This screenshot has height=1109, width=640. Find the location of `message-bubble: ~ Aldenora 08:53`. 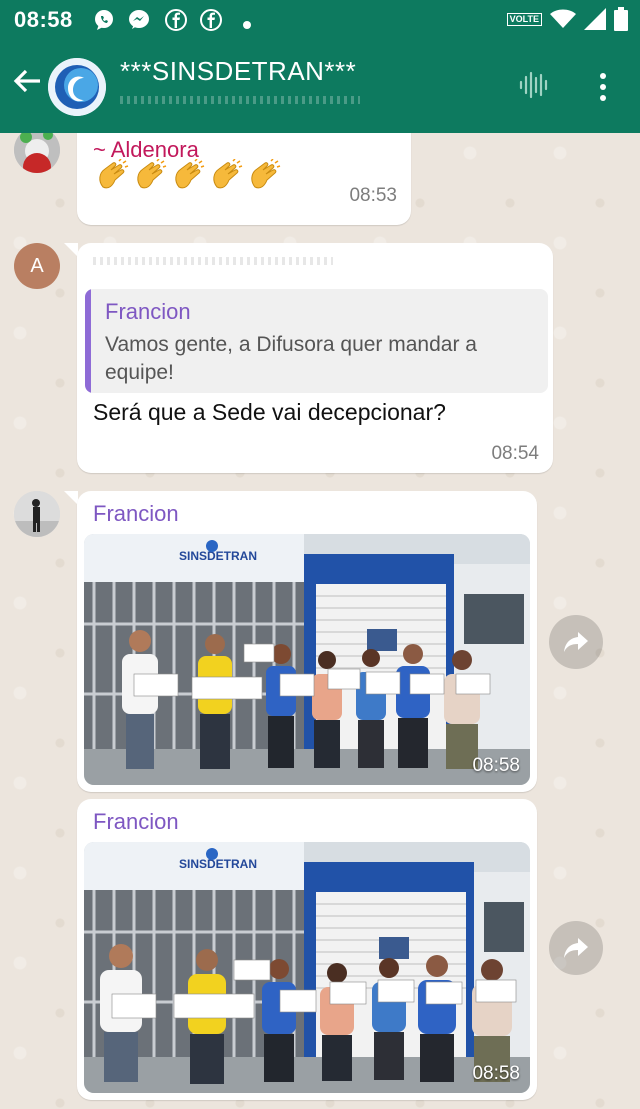

message-bubble: ~ Aldenora 08:53 is located at coordinates (244, 179).